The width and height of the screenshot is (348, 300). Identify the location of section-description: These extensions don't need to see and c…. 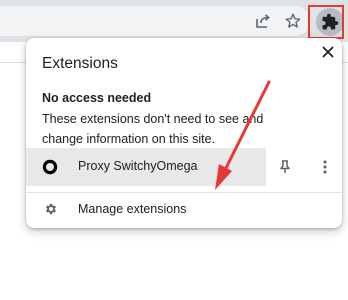
(153, 129).